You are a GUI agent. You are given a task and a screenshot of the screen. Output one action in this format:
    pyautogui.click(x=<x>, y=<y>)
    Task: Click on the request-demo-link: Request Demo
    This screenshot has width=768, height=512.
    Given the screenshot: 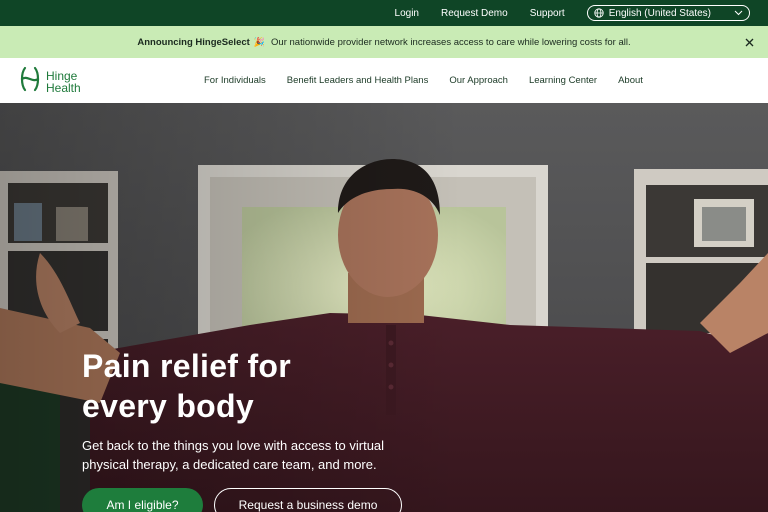 What is the action you would take?
    pyautogui.click(x=474, y=13)
    